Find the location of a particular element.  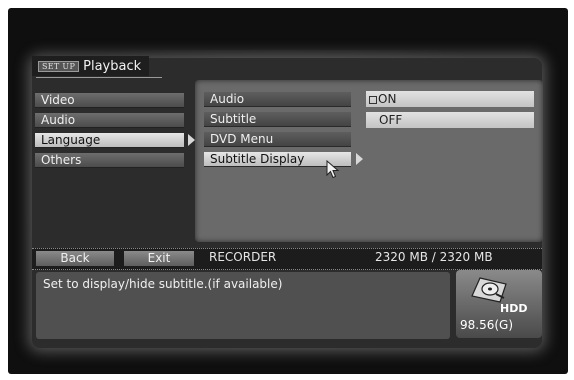

back-button: Back is located at coordinates (75, 258).